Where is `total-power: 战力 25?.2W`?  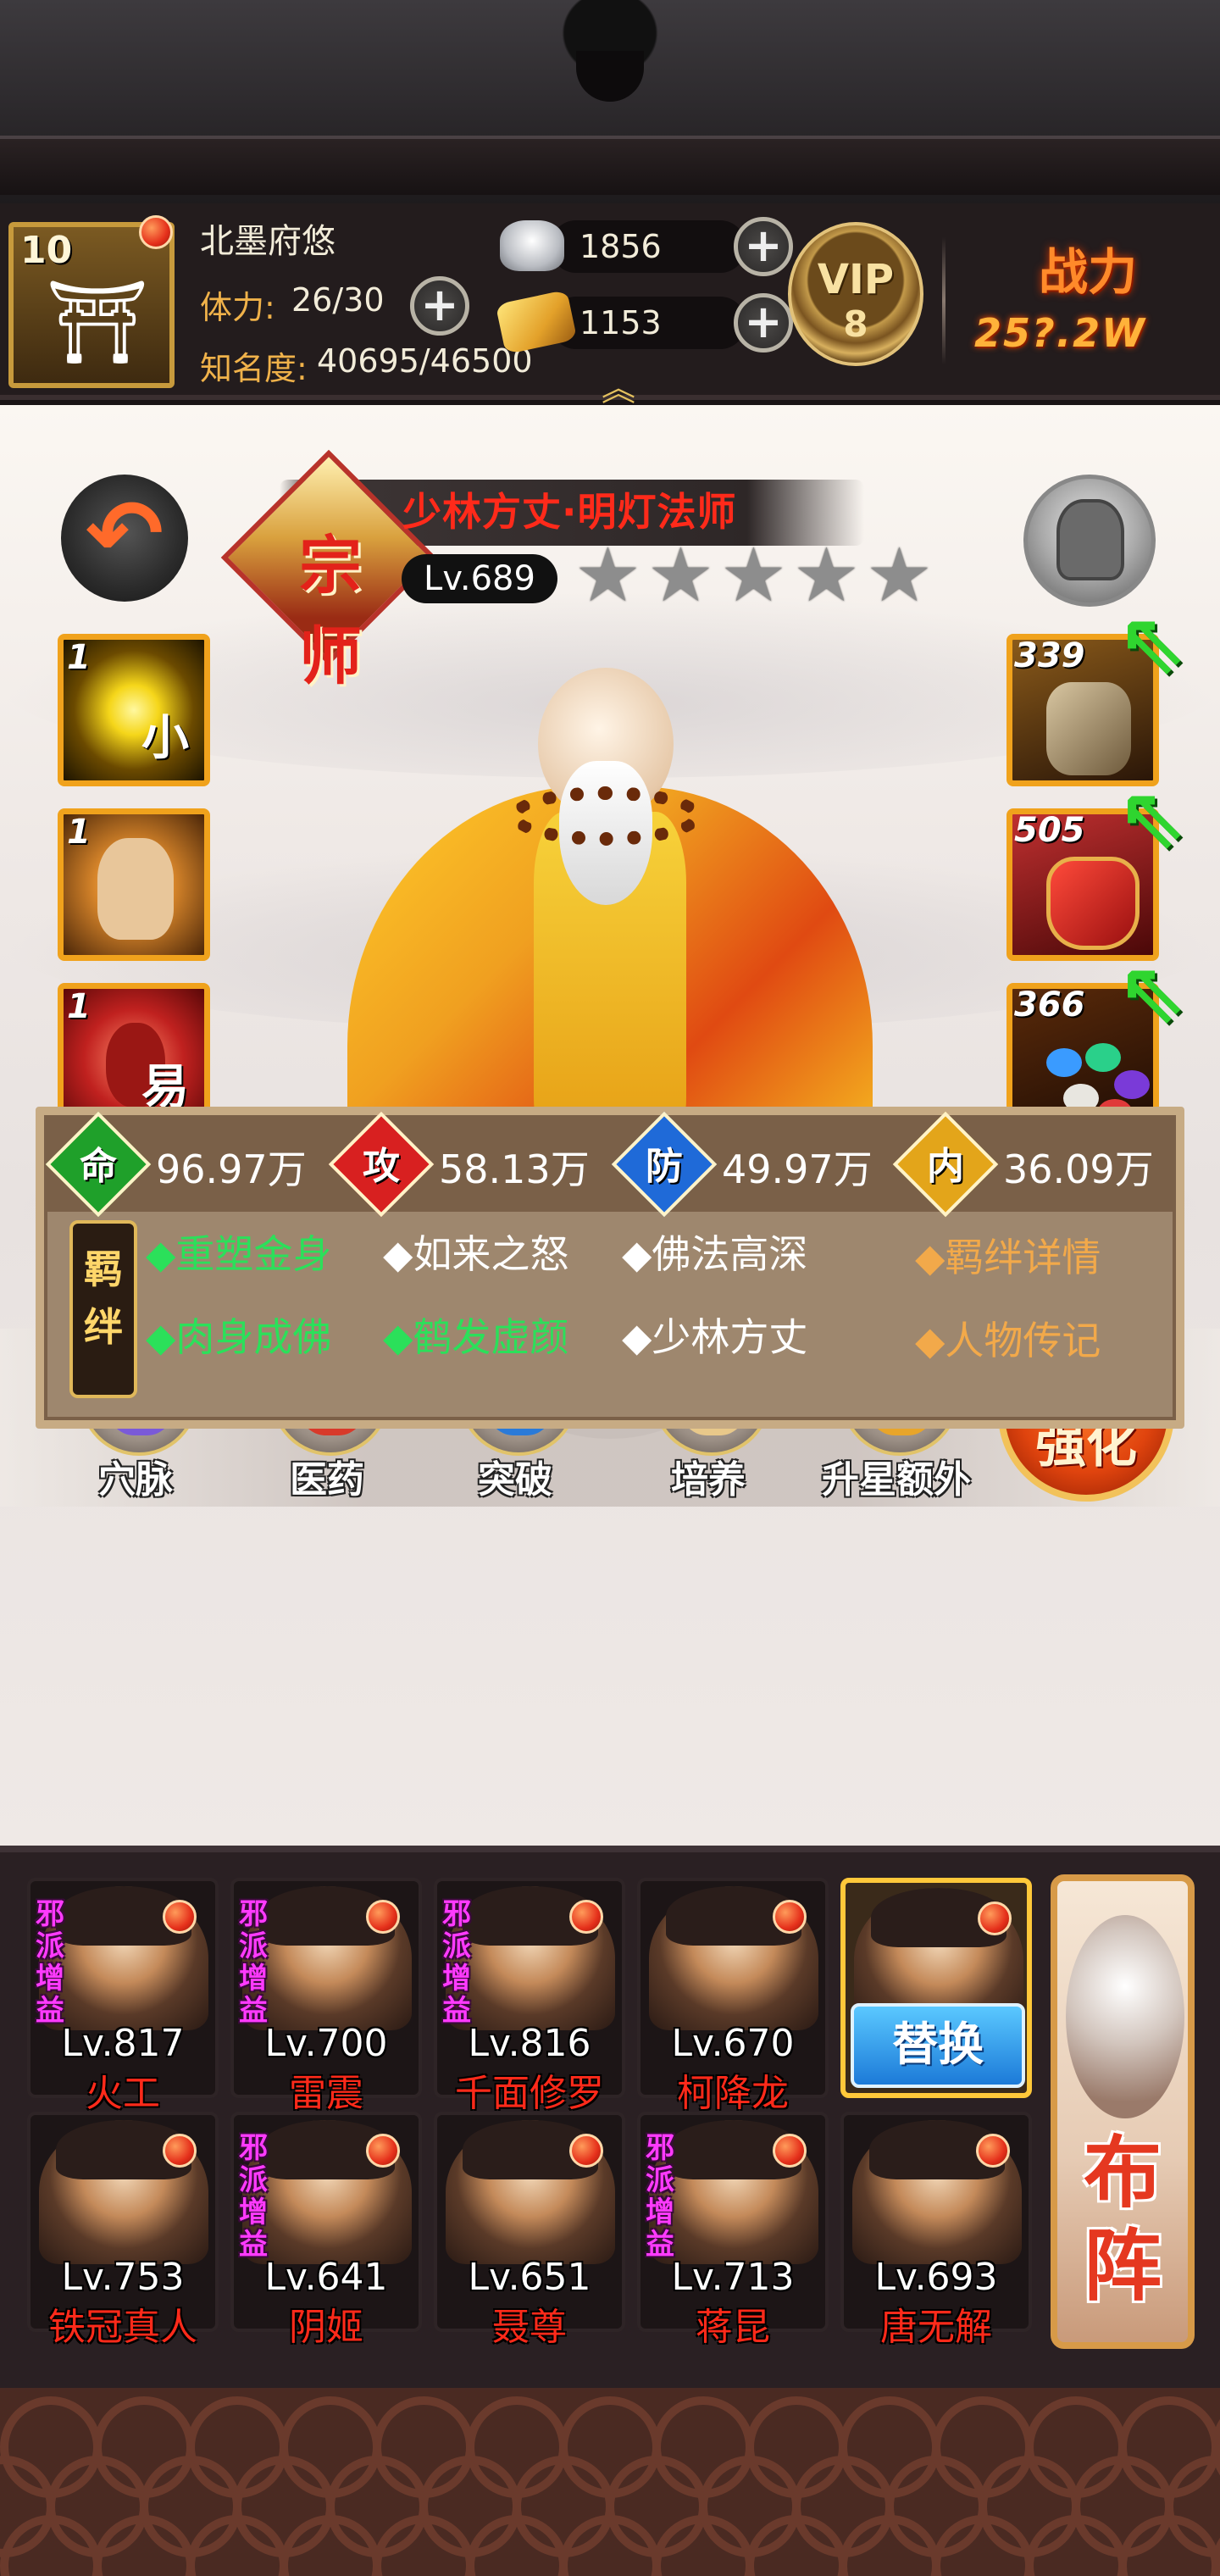 total-power: 战力 25?.2W is located at coordinates (1084, 300).